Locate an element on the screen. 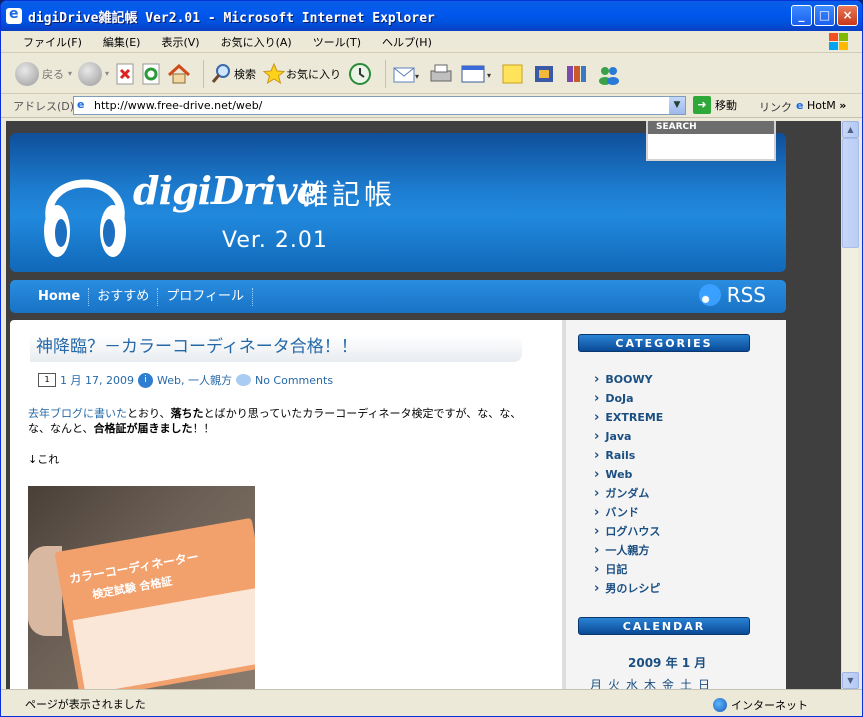  refresh-button is located at coordinates (151, 74).